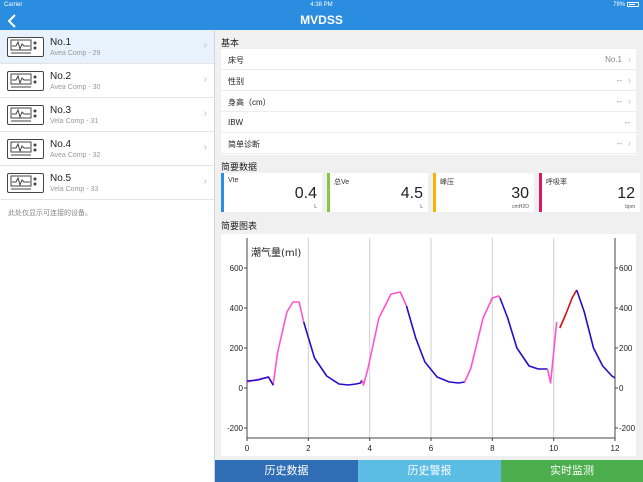 The width and height of the screenshot is (643, 482). What do you see at coordinates (230, 43) in the screenshot?
I see `section-basic-title: 基本` at bounding box center [230, 43].